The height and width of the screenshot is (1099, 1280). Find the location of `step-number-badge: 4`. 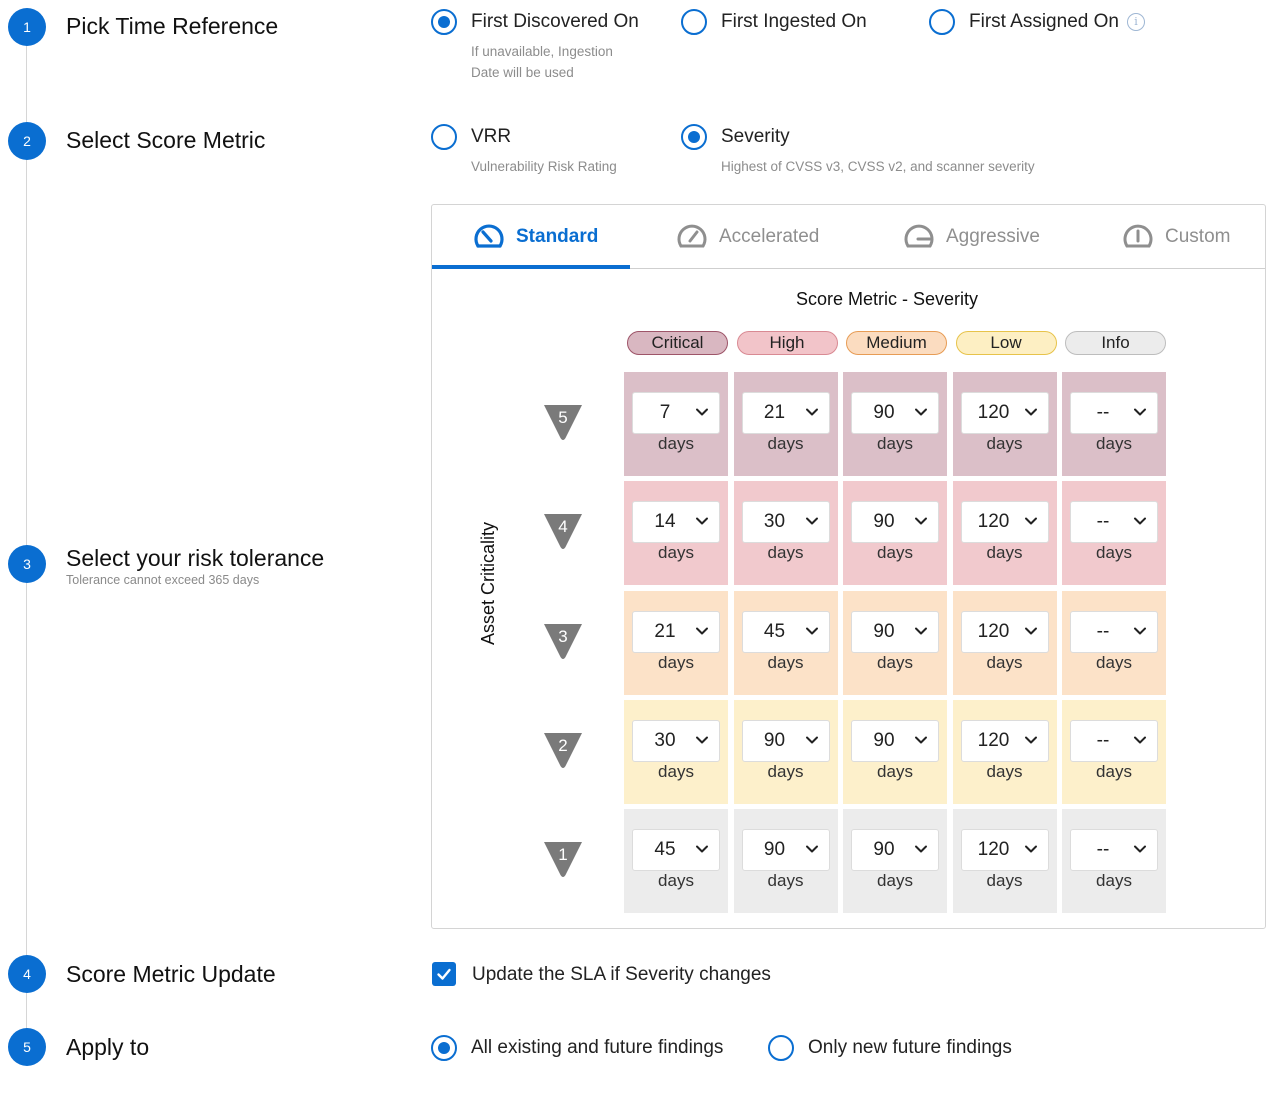

step-number-badge: 4 is located at coordinates (27, 974).